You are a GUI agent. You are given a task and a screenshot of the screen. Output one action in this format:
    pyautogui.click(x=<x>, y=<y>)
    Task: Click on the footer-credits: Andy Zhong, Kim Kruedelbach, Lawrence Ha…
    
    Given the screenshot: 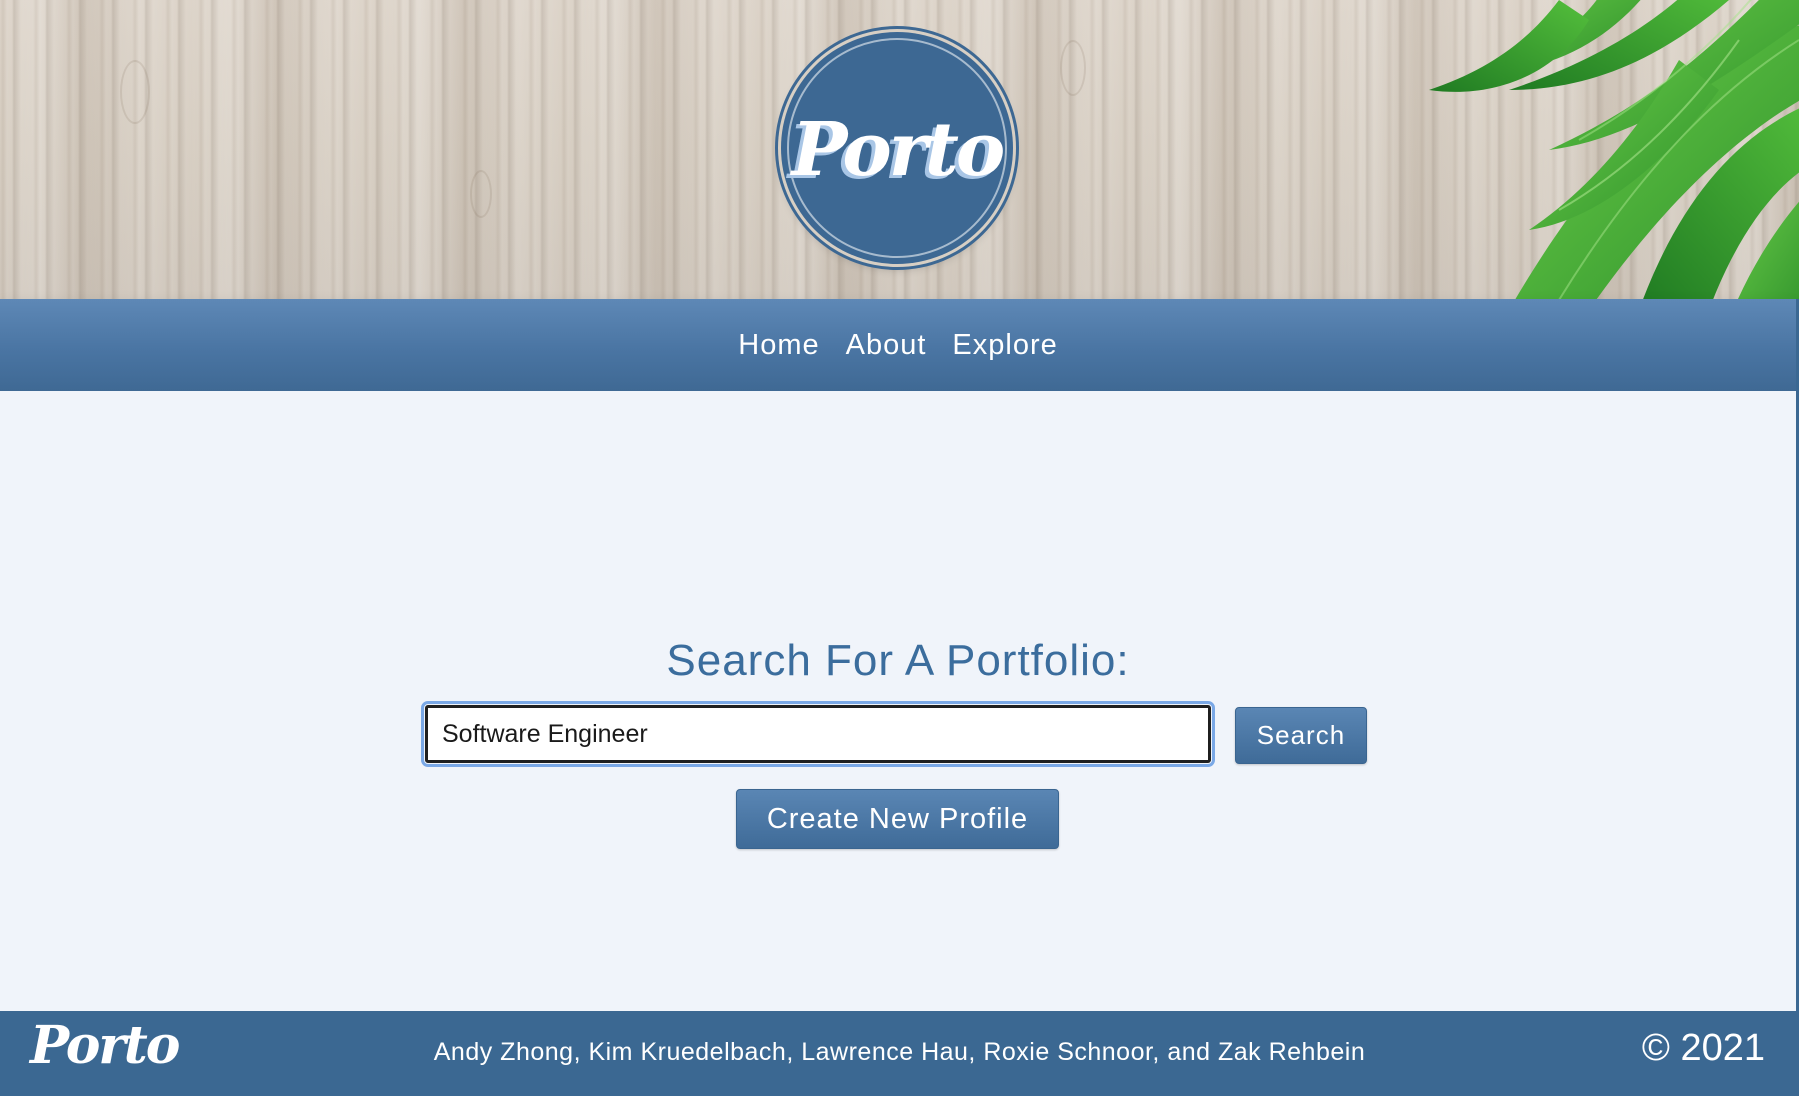 What is the action you would take?
    pyautogui.click(x=899, y=1052)
    